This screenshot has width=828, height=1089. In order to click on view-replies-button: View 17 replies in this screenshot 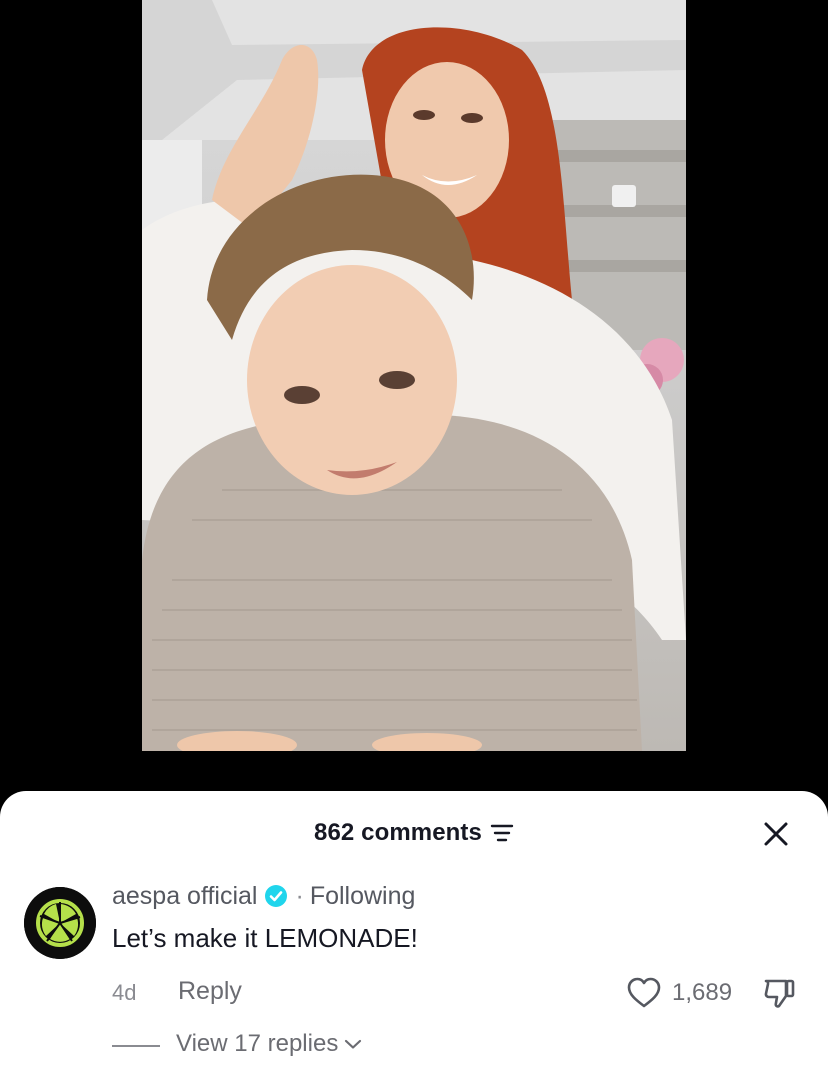, I will do `click(269, 1044)`.